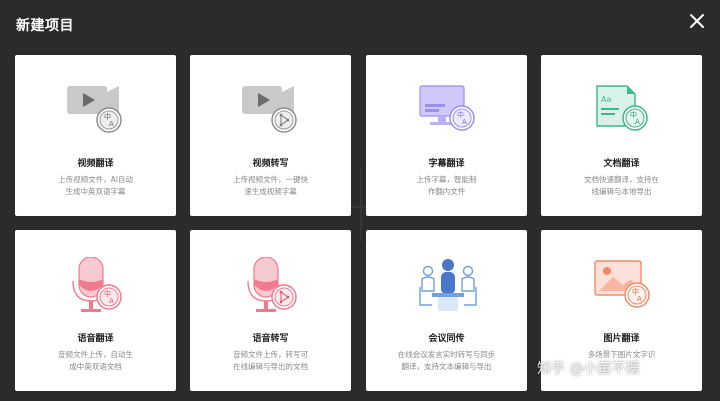 The width and height of the screenshot is (720, 401). Describe the element at coordinates (621, 179) in the screenshot. I see `card-description-line: 文档快速翻译，支持在` at that location.